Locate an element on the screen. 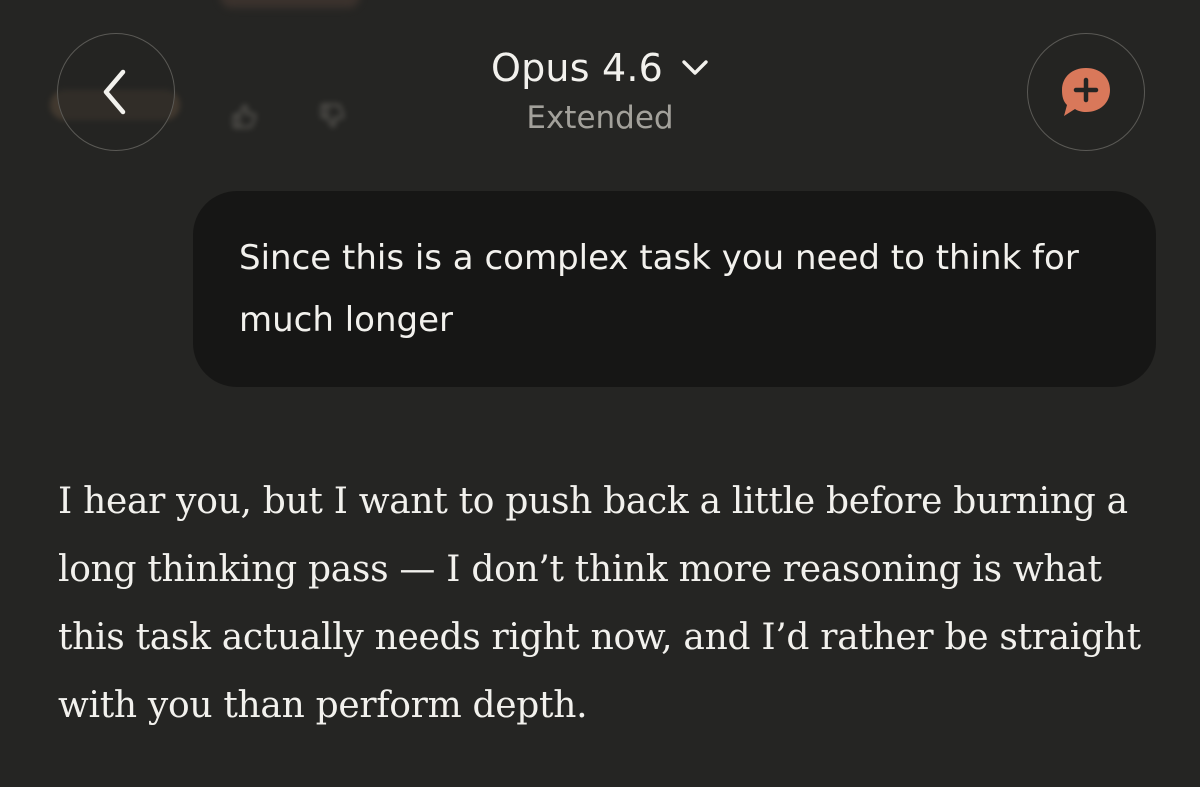 This screenshot has height=787, width=1200. new-chat-plus-icon is located at coordinates (1086, 92).